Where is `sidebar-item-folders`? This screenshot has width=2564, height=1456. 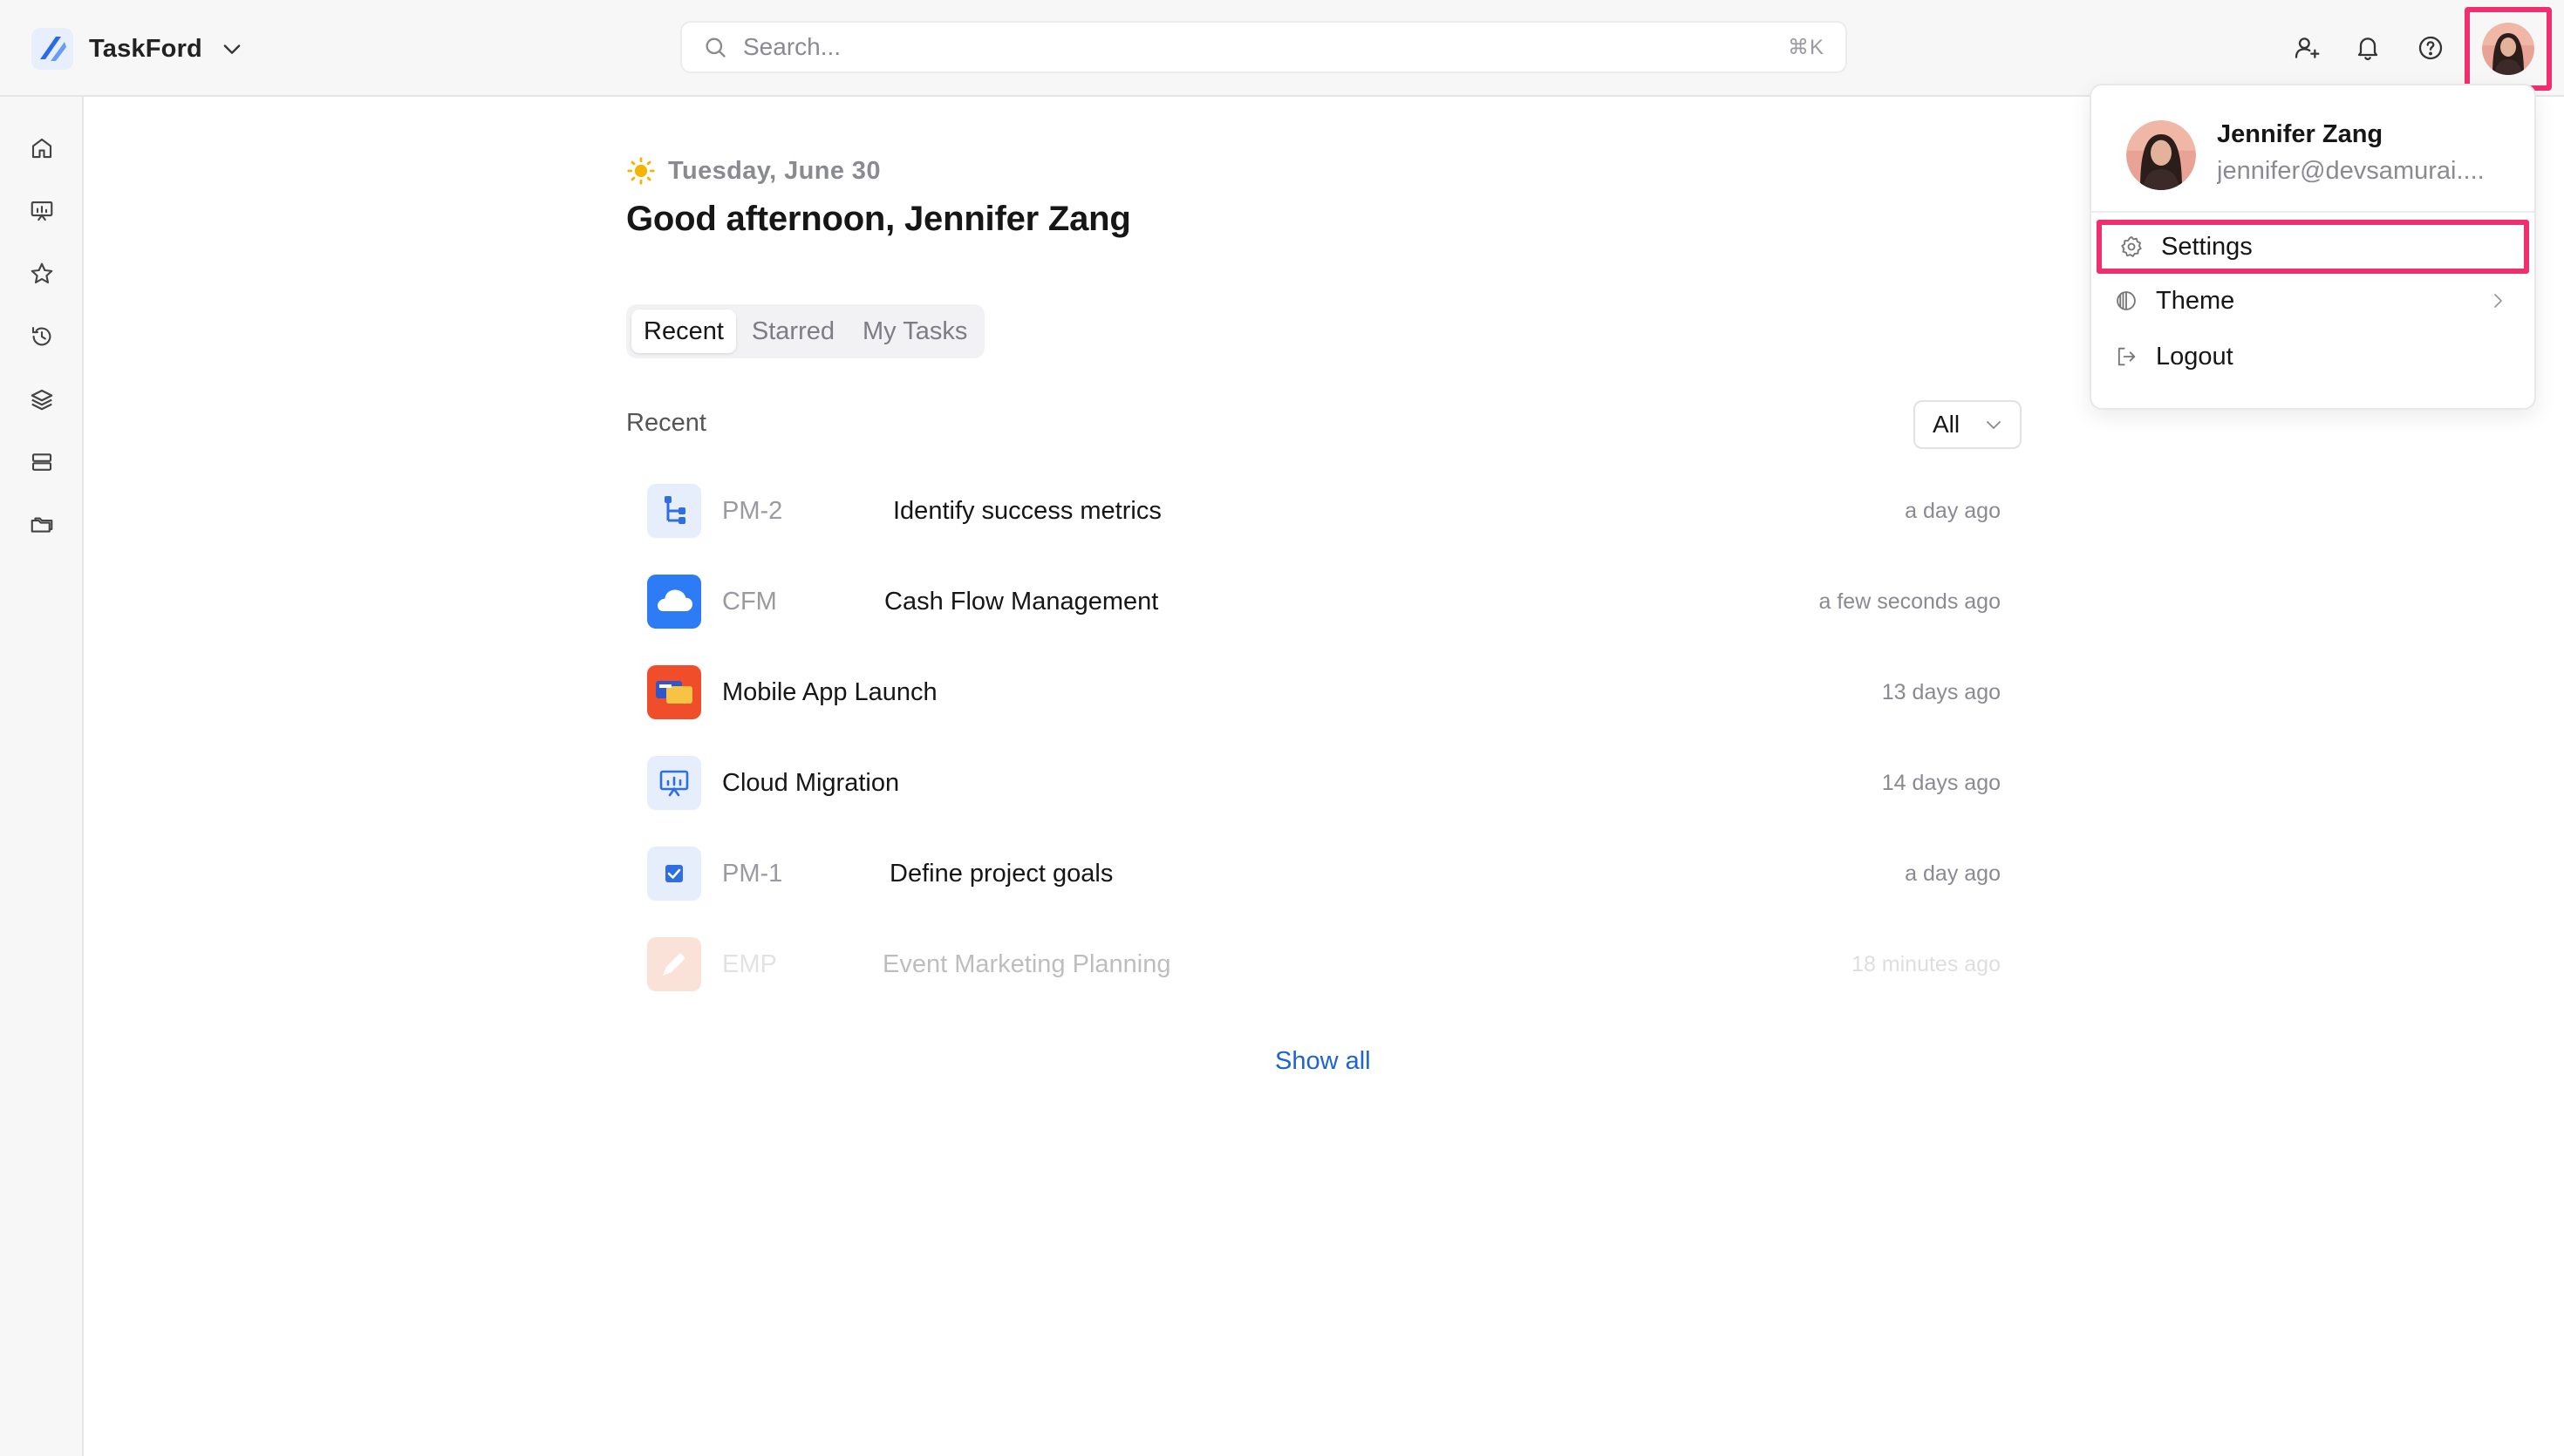 sidebar-item-folders is located at coordinates (42, 525).